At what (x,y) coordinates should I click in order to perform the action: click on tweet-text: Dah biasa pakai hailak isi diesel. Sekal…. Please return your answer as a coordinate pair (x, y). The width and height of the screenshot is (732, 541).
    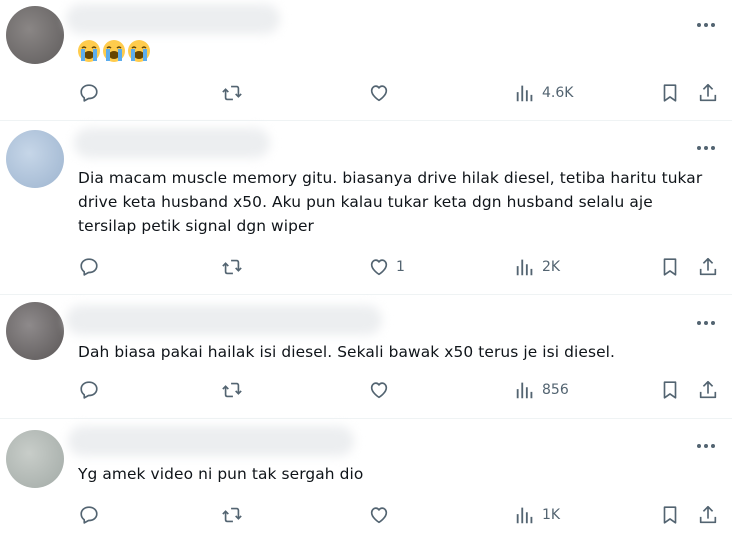
    Looking at the image, I should click on (347, 352).